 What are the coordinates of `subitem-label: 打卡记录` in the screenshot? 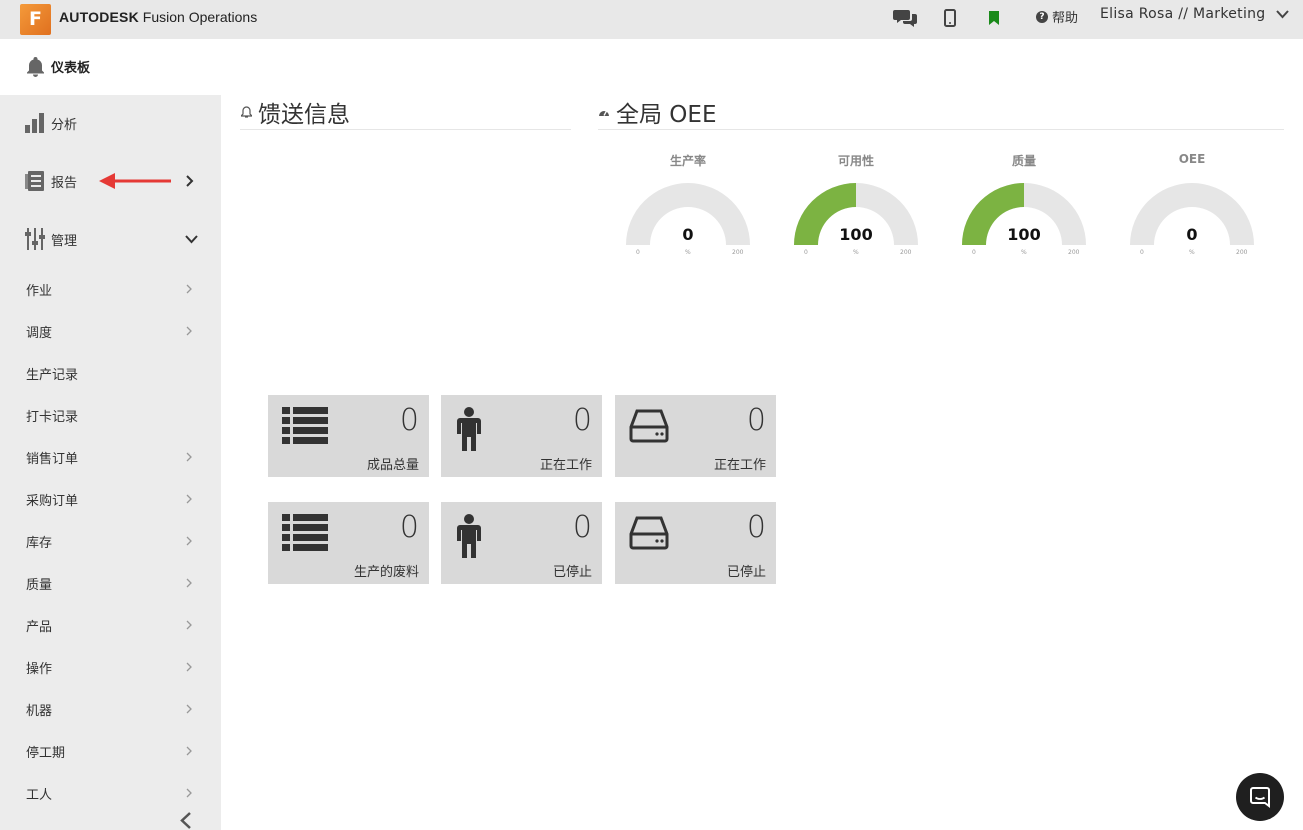 It's located at (52, 417).